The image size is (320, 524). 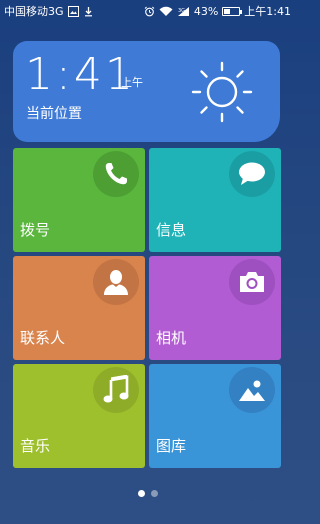 I want to click on status-bar-right: 3G 43% 上午1:41, so click(x=217, y=11).